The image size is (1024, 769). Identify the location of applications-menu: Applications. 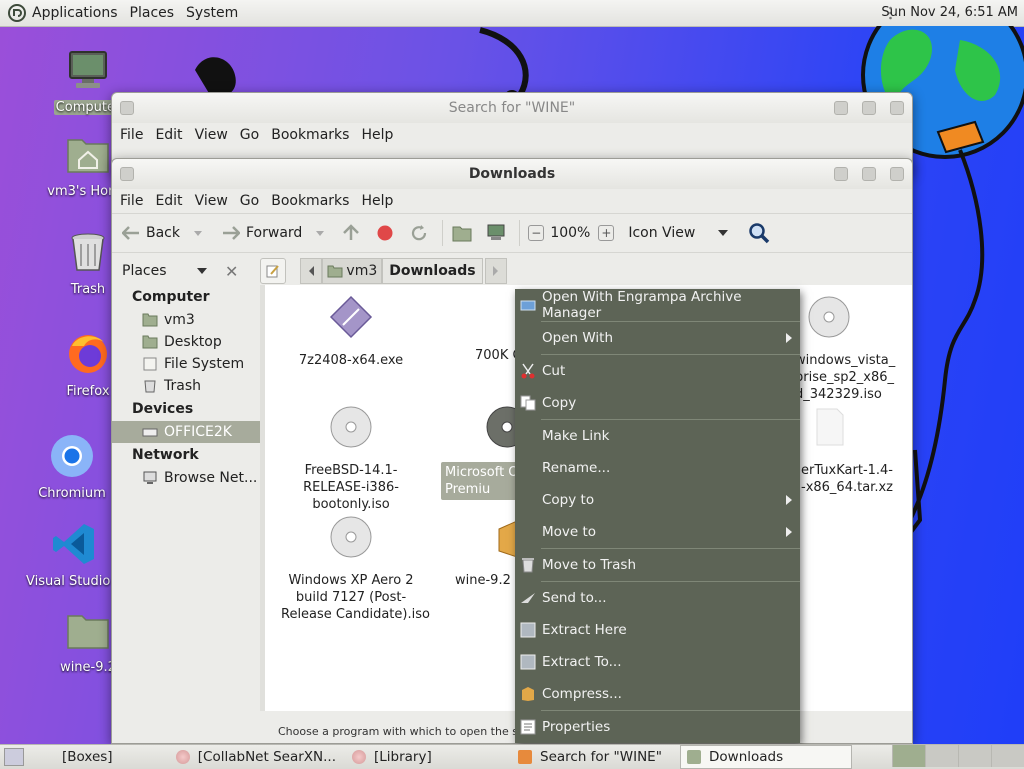
(75, 13).